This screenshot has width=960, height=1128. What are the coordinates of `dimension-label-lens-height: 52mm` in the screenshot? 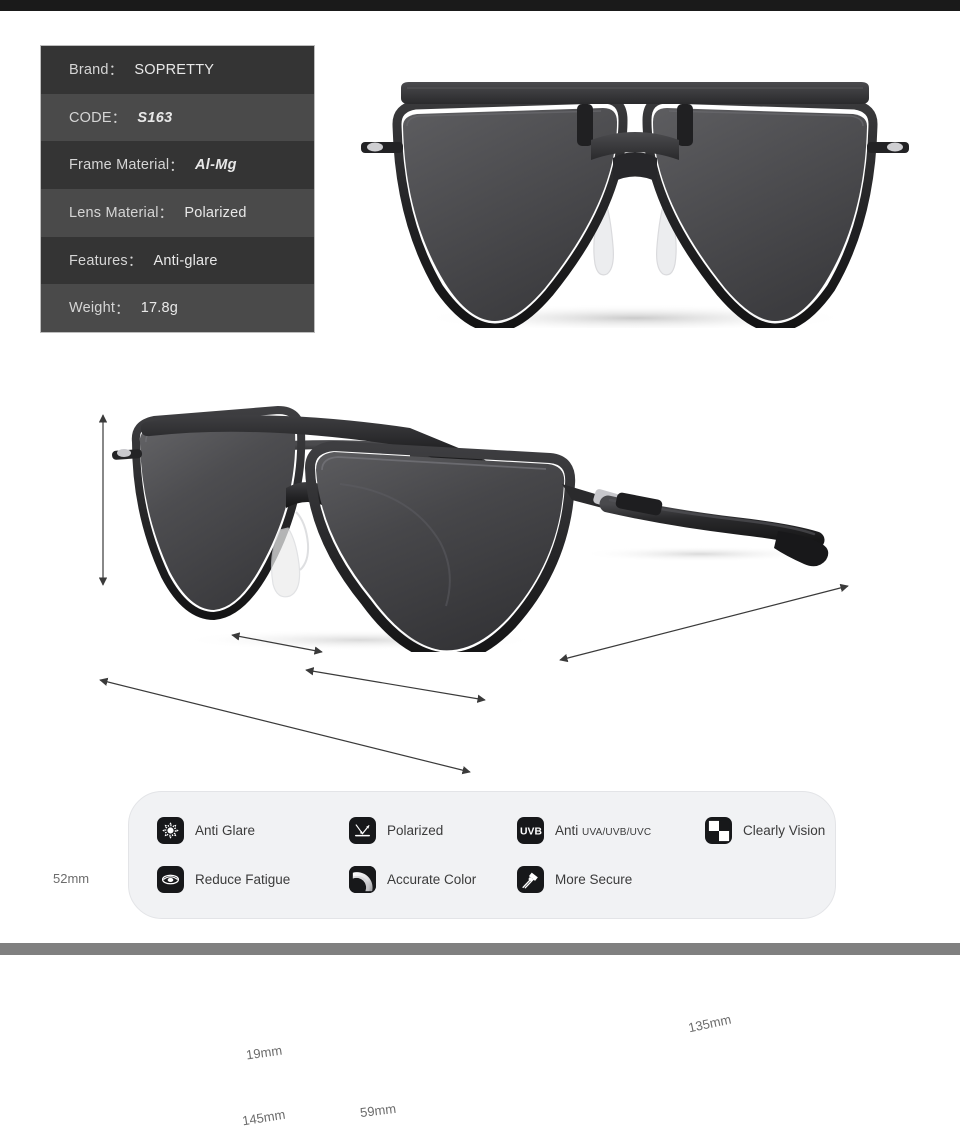 It's located at (71, 878).